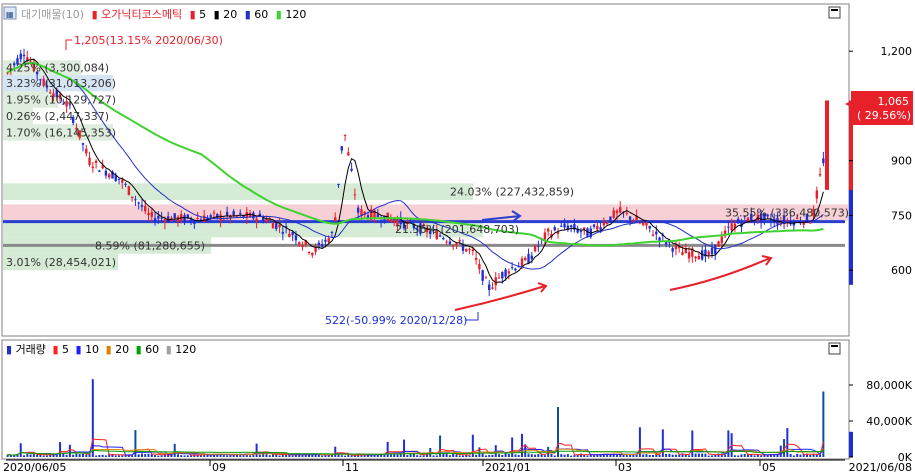 This screenshot has height=474, width=915. What do you see at coordinates (61, 100) in the screenshot?
I see `supply-zone-label: 1.95% (10,129,727)` at bounding box center [61, 100].